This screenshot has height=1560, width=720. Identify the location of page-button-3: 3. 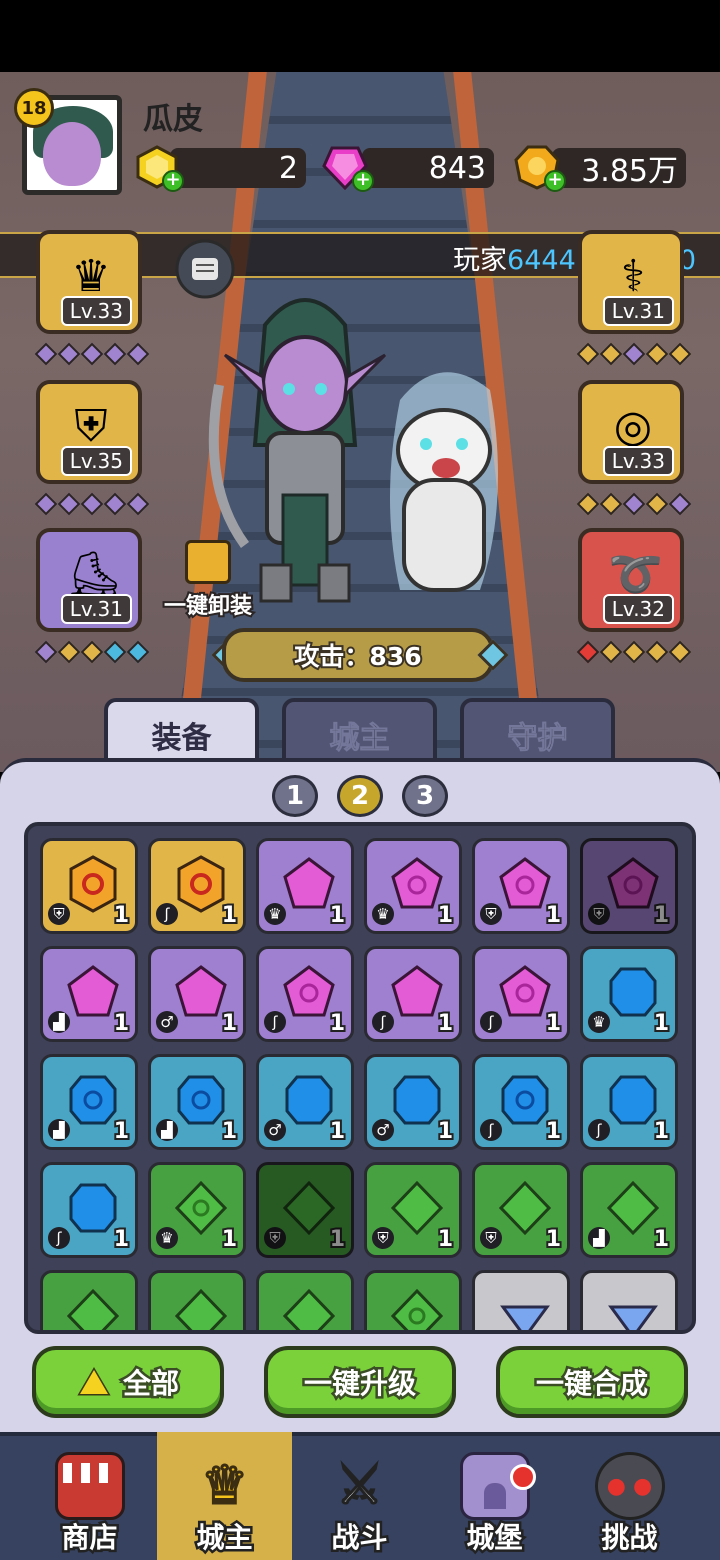
(425, 796).